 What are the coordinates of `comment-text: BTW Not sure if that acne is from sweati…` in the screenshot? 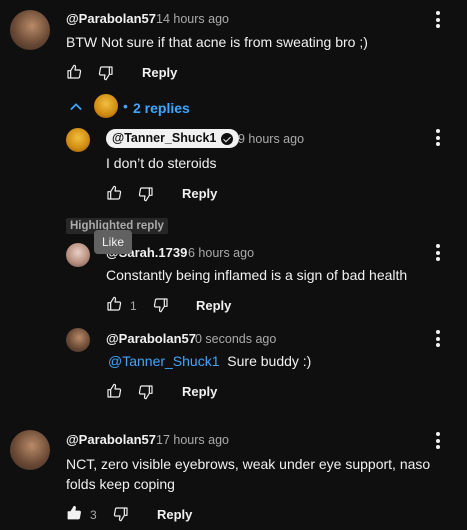 It's located at (217, 42).